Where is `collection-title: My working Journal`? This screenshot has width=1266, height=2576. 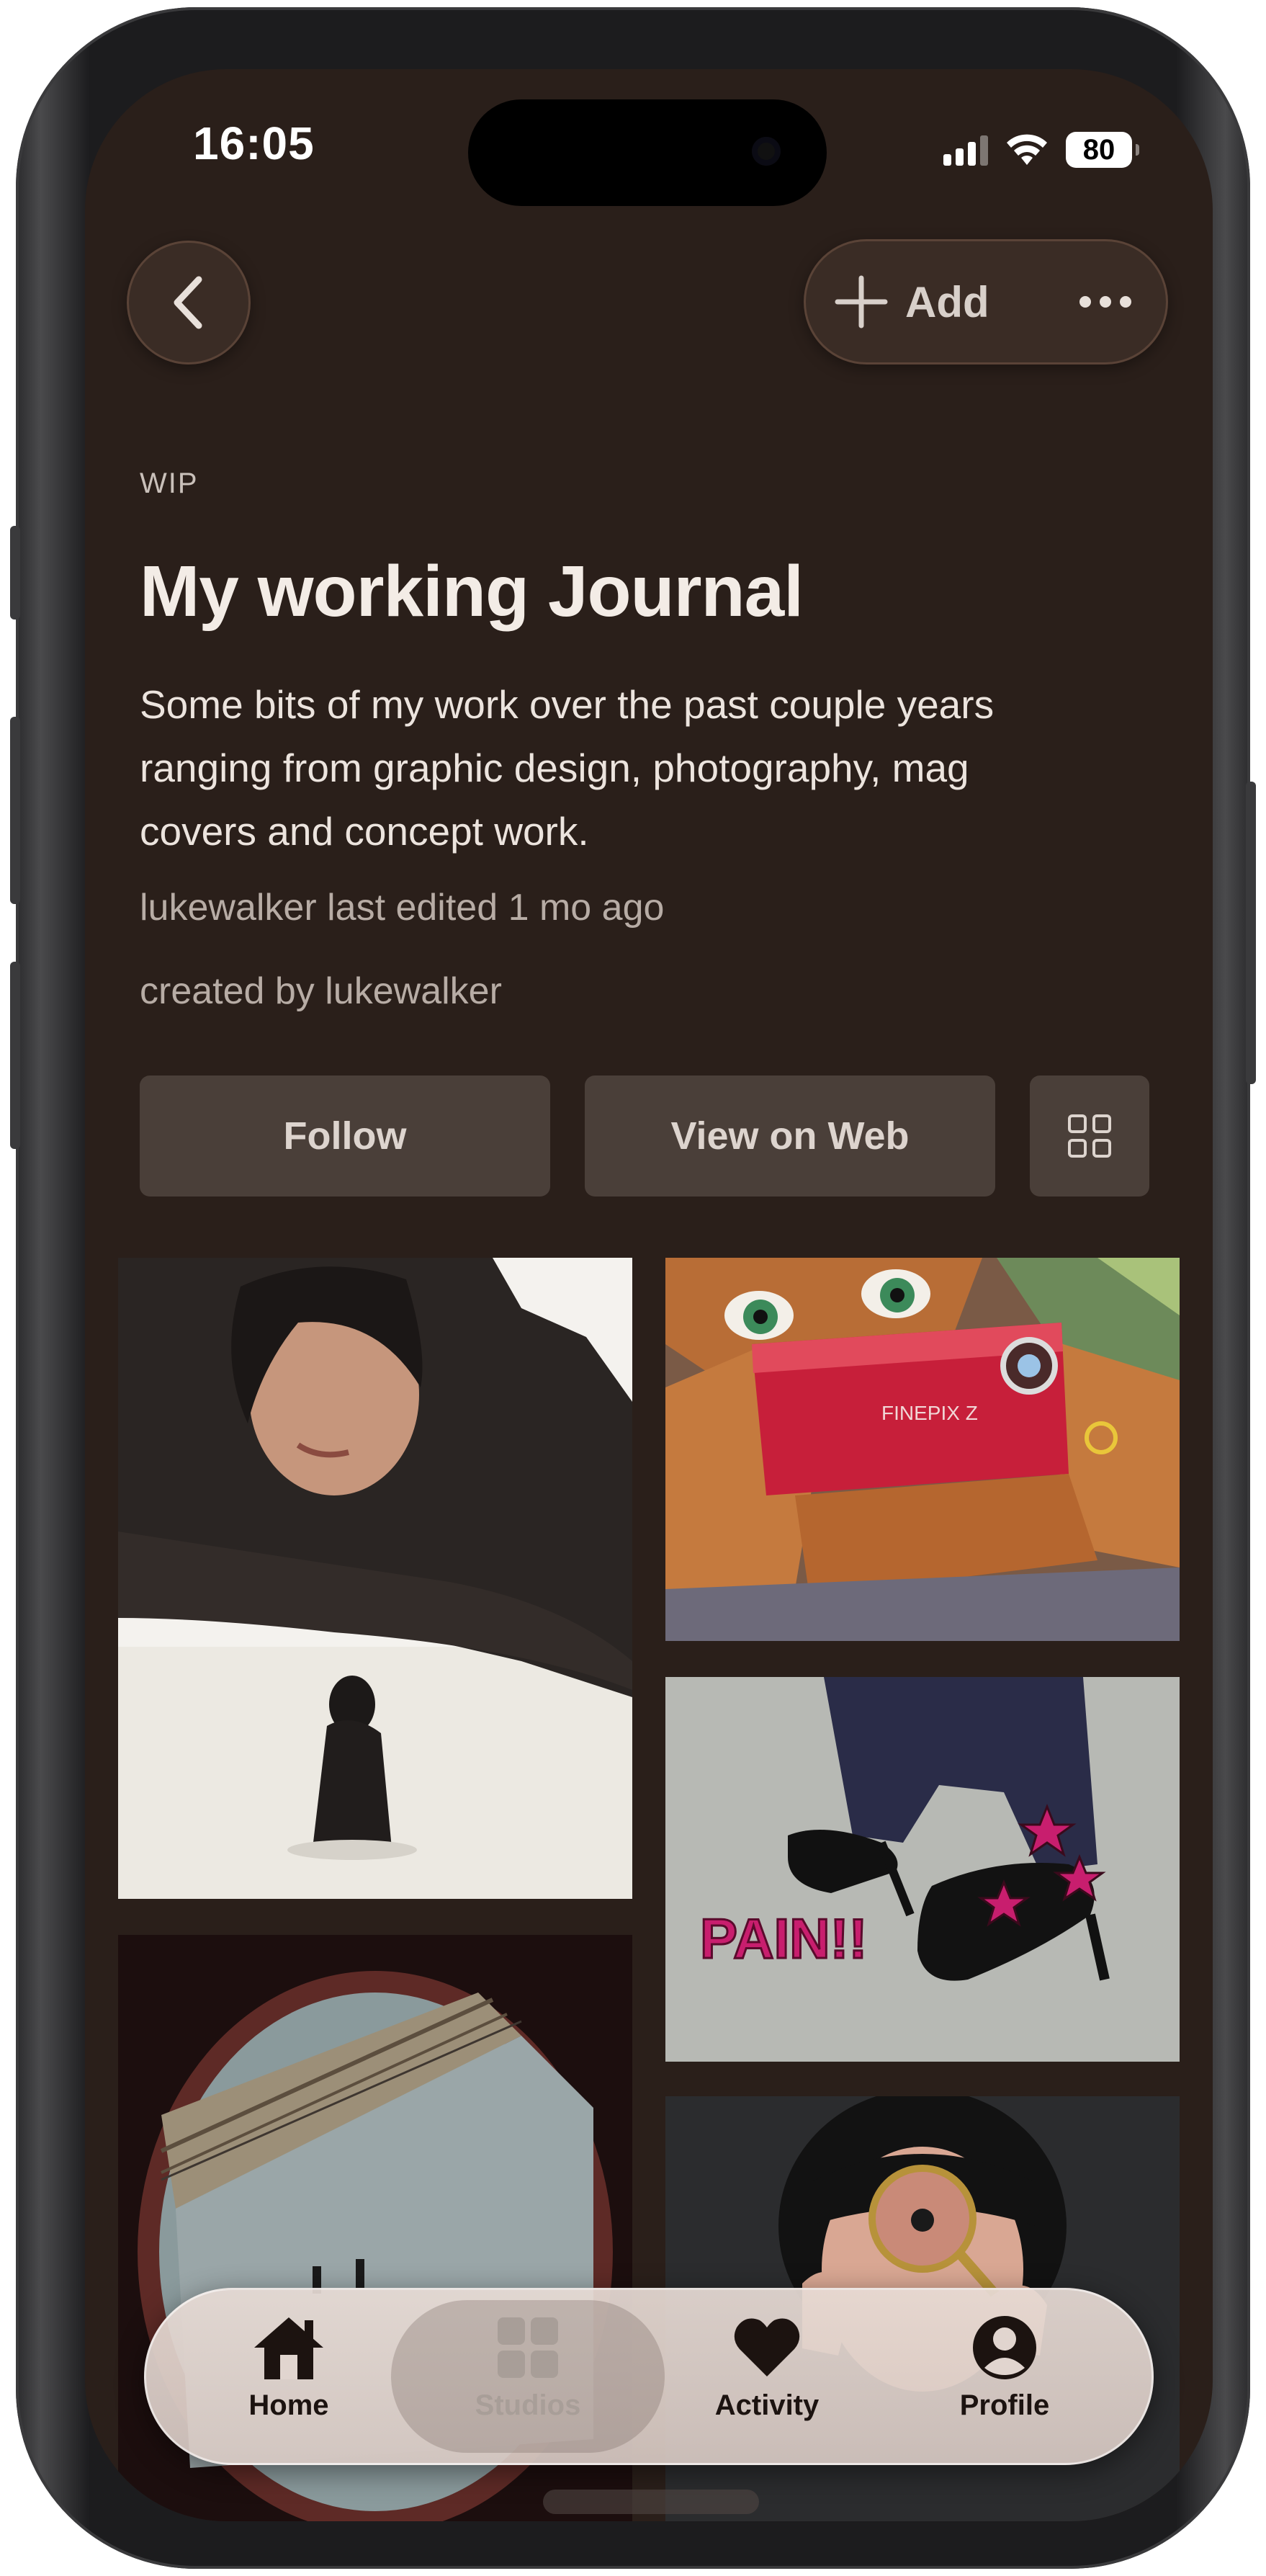 collection-title: My working Journal is located at coordinates (472, 591).